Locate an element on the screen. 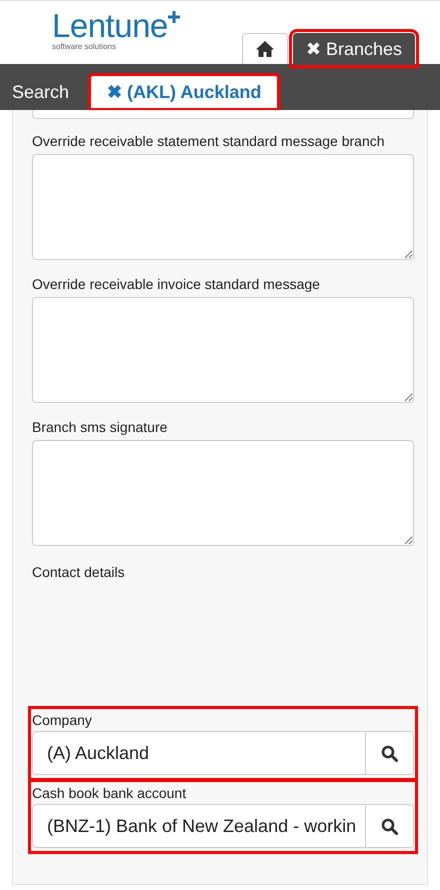 The width and height of the screenshot is (440, 890). field-label: Branch sms signature is located at coordinates (100, 427).